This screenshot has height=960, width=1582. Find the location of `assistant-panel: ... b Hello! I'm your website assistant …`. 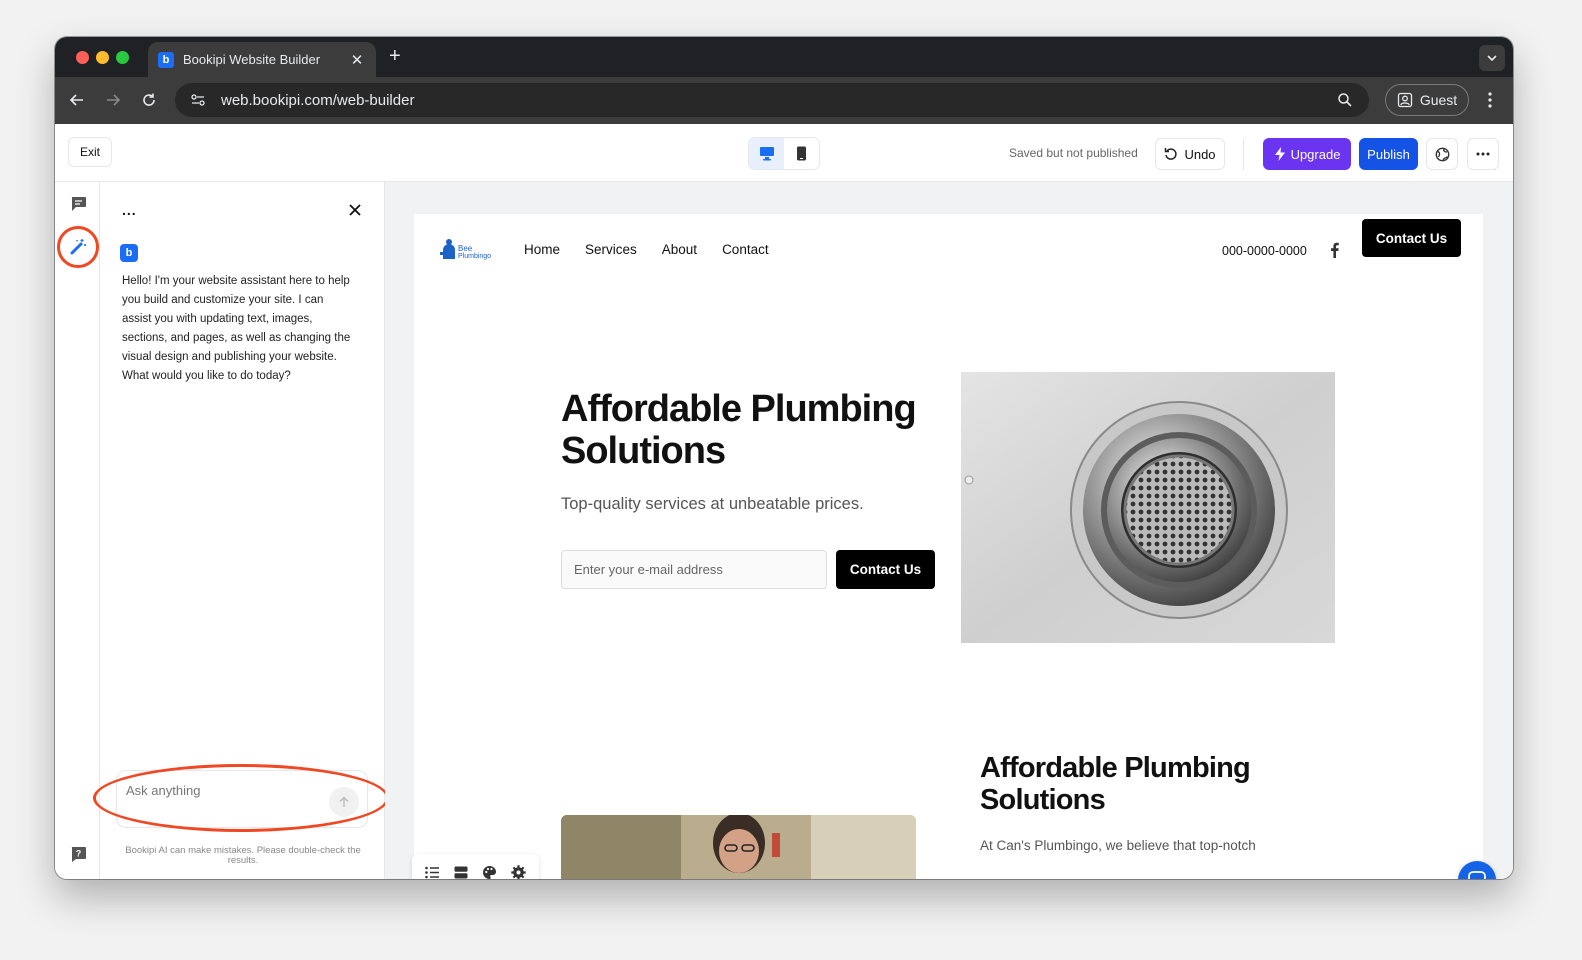

assistant-panel: ... b Hello! I'm your website assistant … is located at coordinates (241, 530).